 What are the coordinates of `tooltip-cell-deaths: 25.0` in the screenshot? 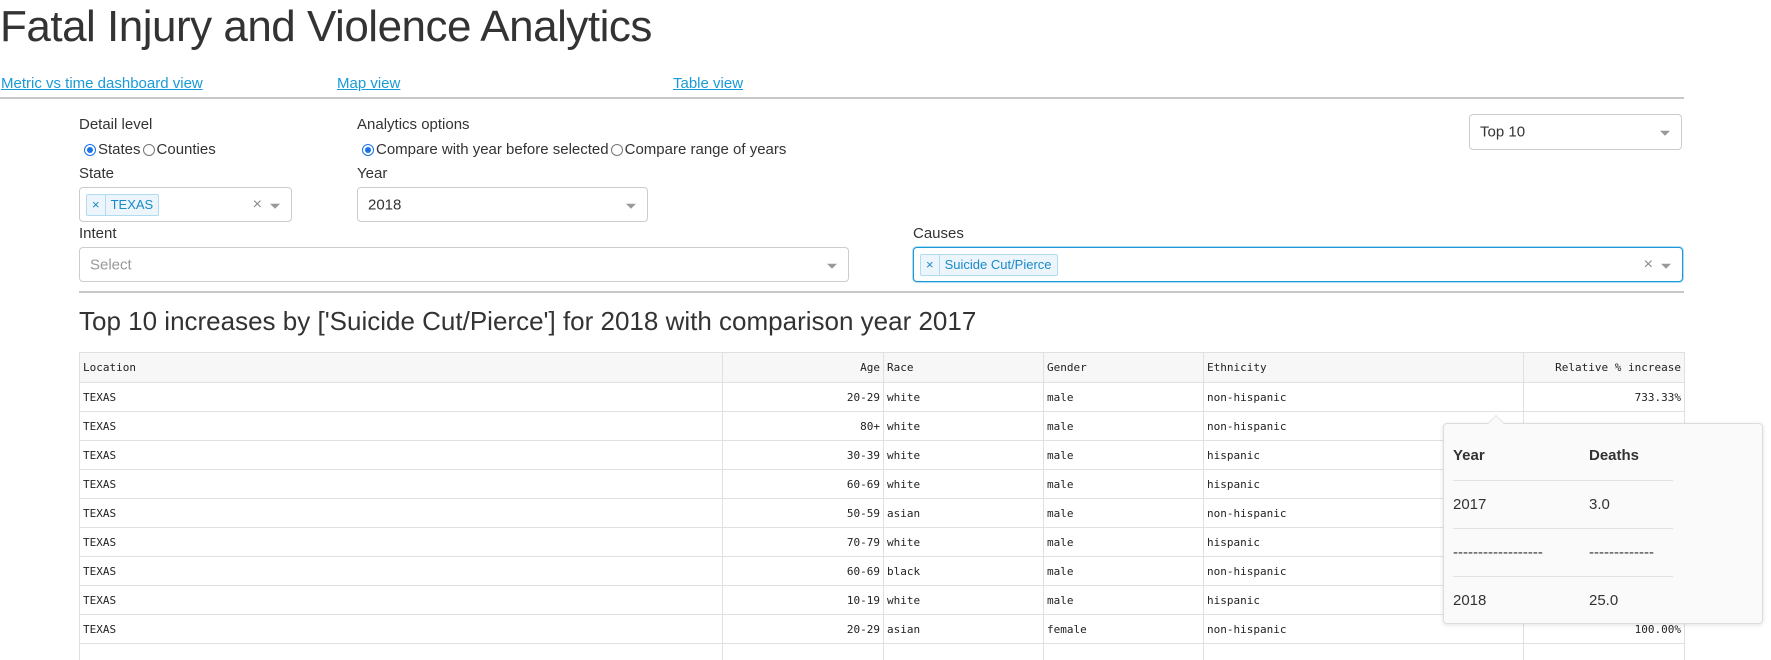 It's located at (1604, 600).